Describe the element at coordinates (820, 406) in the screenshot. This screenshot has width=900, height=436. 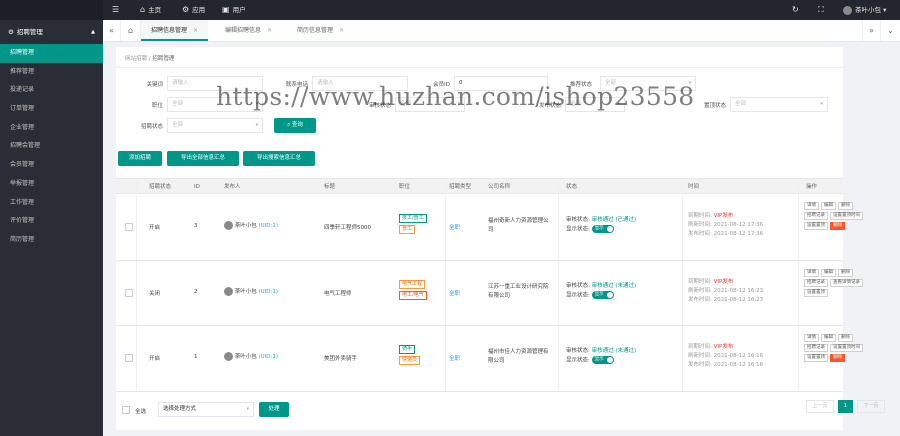
I see `prev-page-button: 上一页` at that location.